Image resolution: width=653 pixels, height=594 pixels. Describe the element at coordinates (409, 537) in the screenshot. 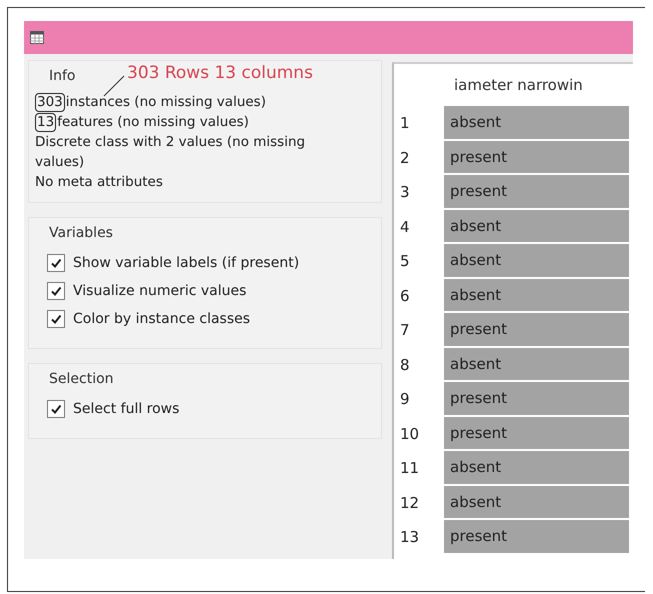

I see `row-number: 13` at that location.